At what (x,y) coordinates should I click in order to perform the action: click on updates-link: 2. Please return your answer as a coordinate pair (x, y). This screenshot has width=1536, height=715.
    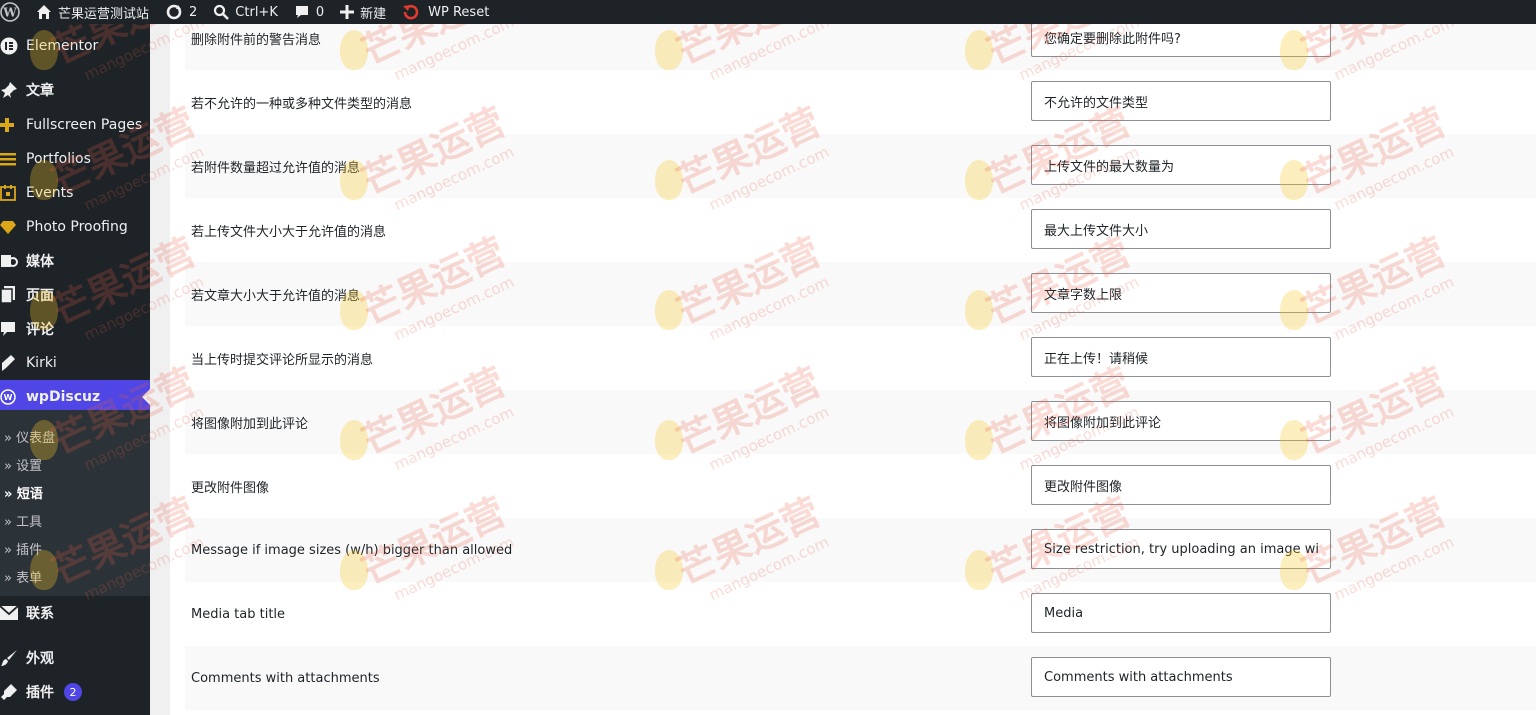
    Looking at the image, I should click on (181, 12).